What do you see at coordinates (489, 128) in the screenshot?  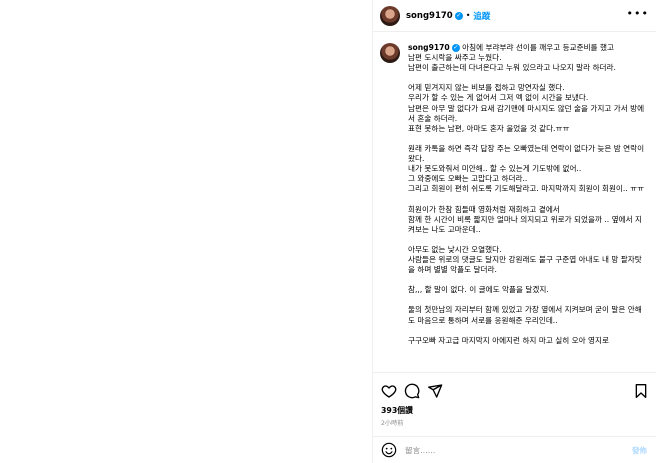 I see `caption-line: 표현 못하는 남편, 아마도 혼자 울었을 것 같다.ㅠㅠ` at bounding box center [489, 128].